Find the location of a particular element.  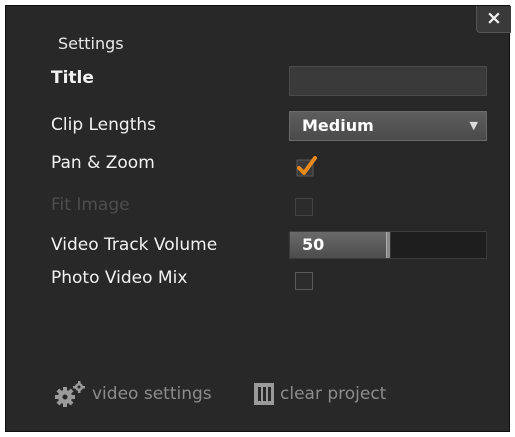

fit-image-checkbox is located at coordinates (304, 207).